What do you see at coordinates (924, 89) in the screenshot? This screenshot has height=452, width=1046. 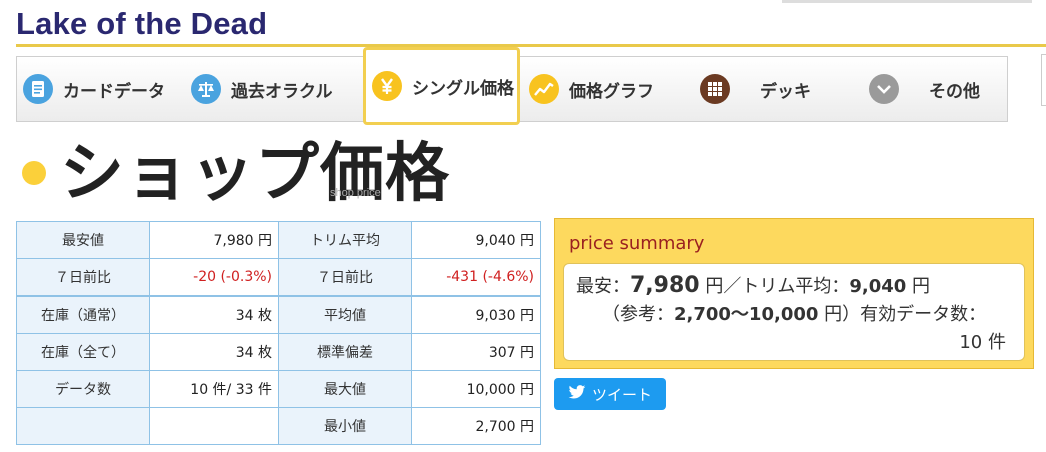 I see `tab-other: その他` at bounding box center [924, 89].